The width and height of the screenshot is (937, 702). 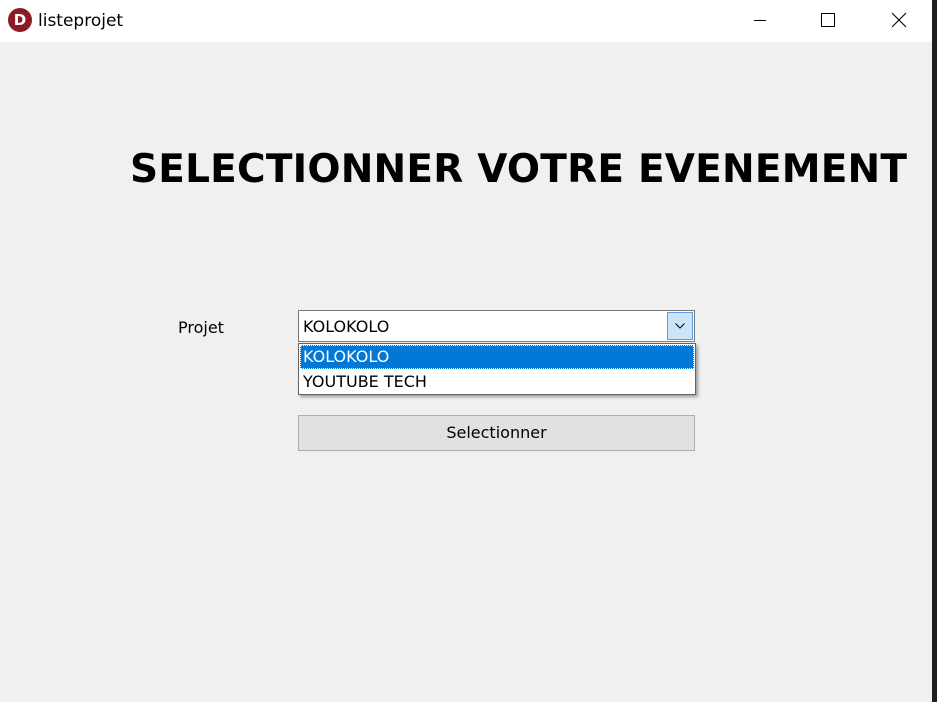 I want to click on projet-label: Projet, so click(x=201, y=327).